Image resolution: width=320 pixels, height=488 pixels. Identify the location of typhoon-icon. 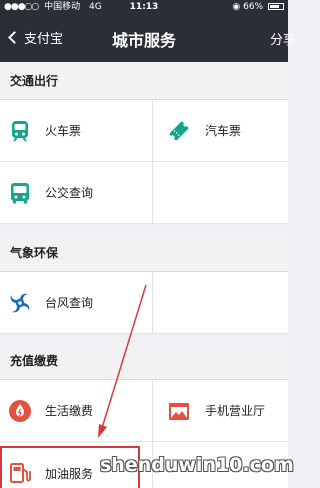
(20, 302).